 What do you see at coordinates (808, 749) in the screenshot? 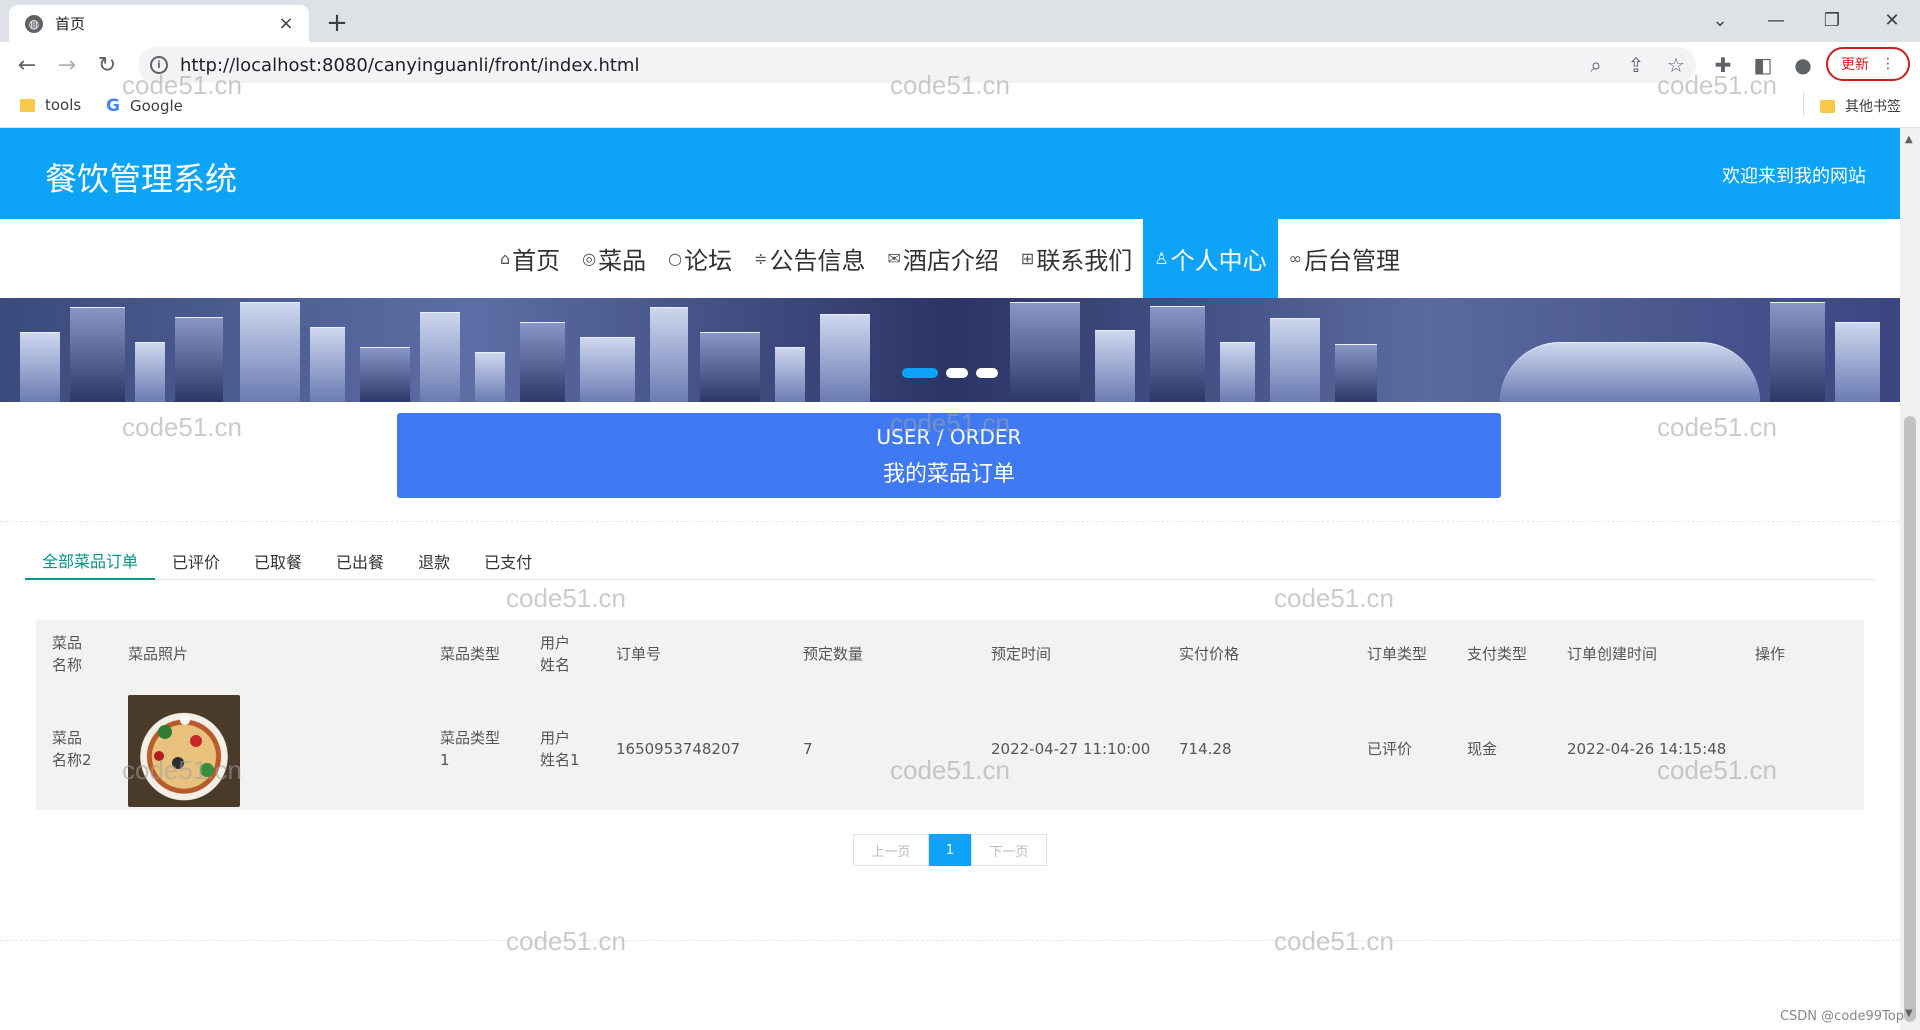
I see `cell-quantity: 7` at bounding box center [808, 749].